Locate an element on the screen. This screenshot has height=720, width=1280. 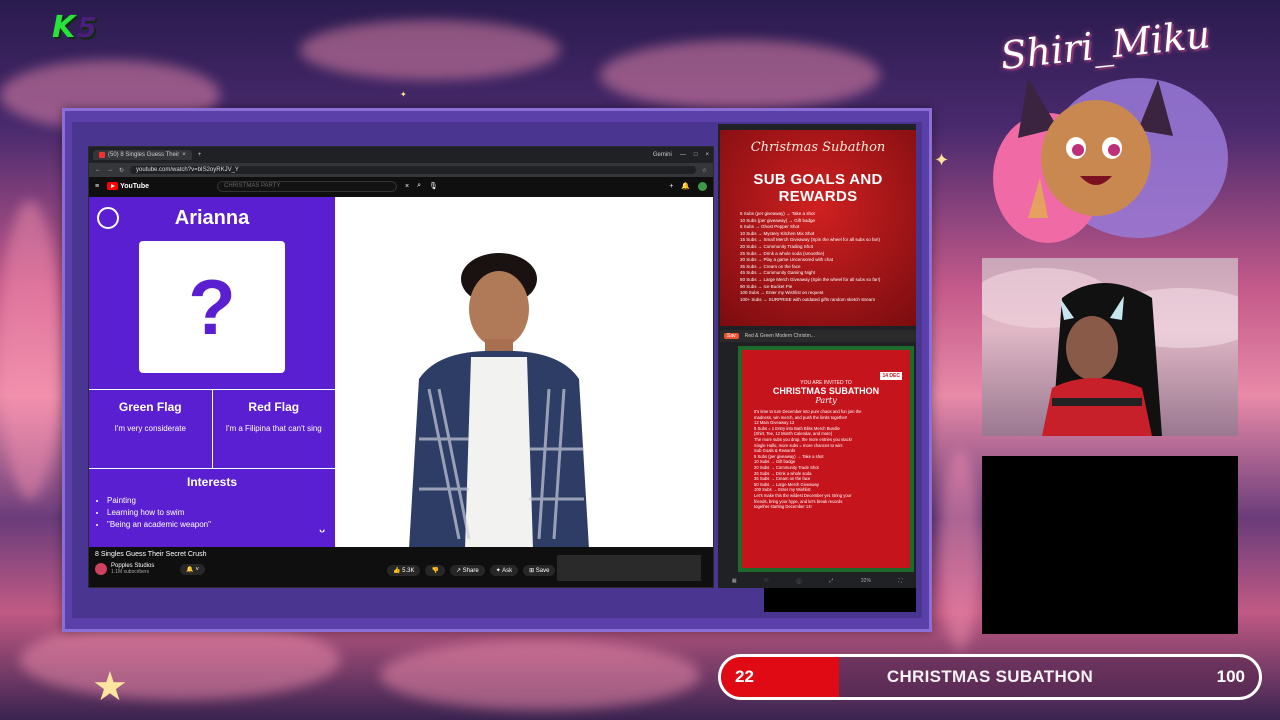
info-icon: ⓘ is located at coordinates (798, 581).